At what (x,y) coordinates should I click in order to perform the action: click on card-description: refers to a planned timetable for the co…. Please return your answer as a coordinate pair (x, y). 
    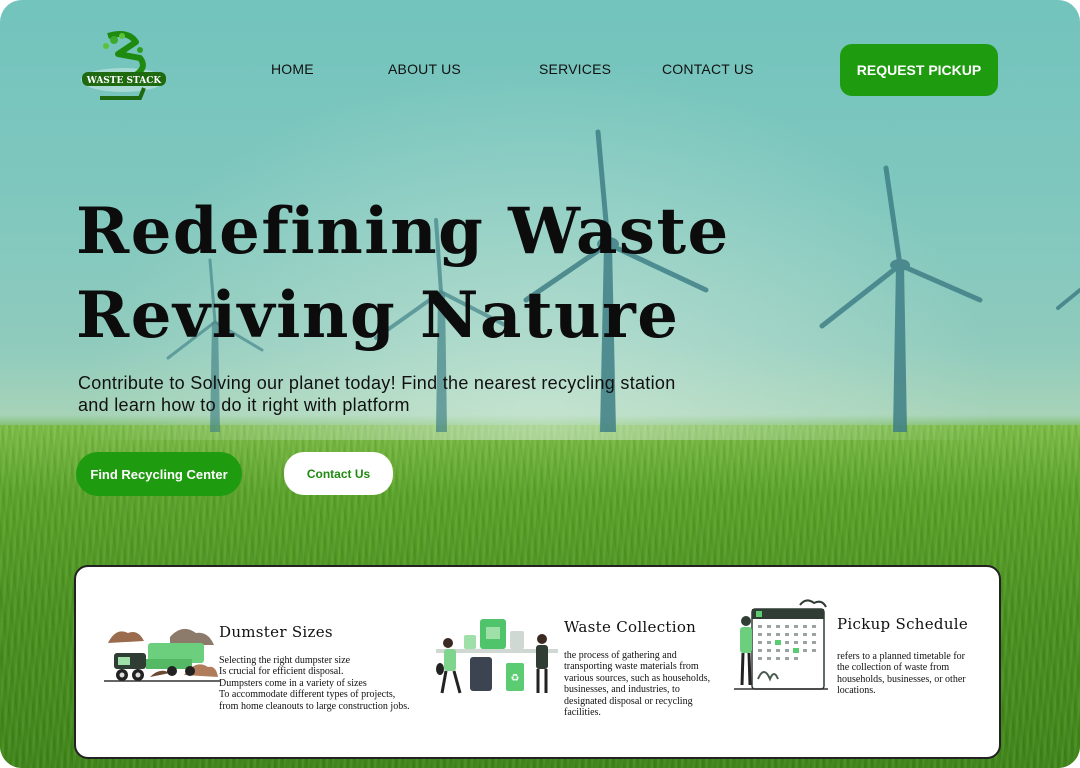
    Looking at the image, I should click on (901, 674).